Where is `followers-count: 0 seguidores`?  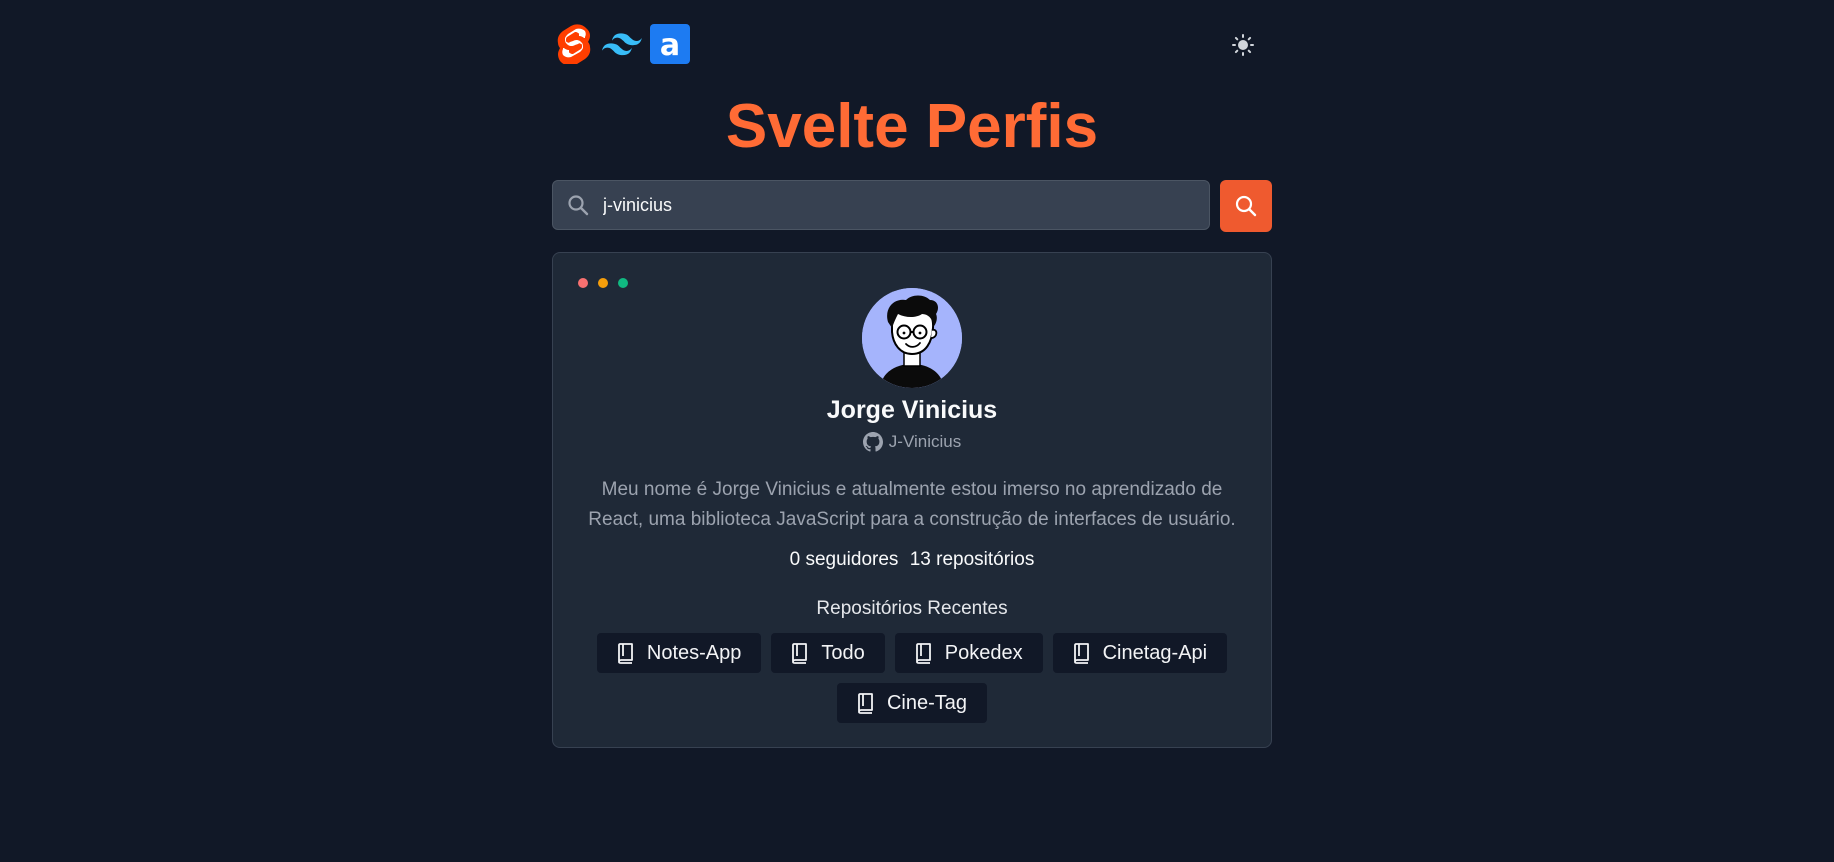
followers-count: 0 seguidores is located at coordinates (844, 559).